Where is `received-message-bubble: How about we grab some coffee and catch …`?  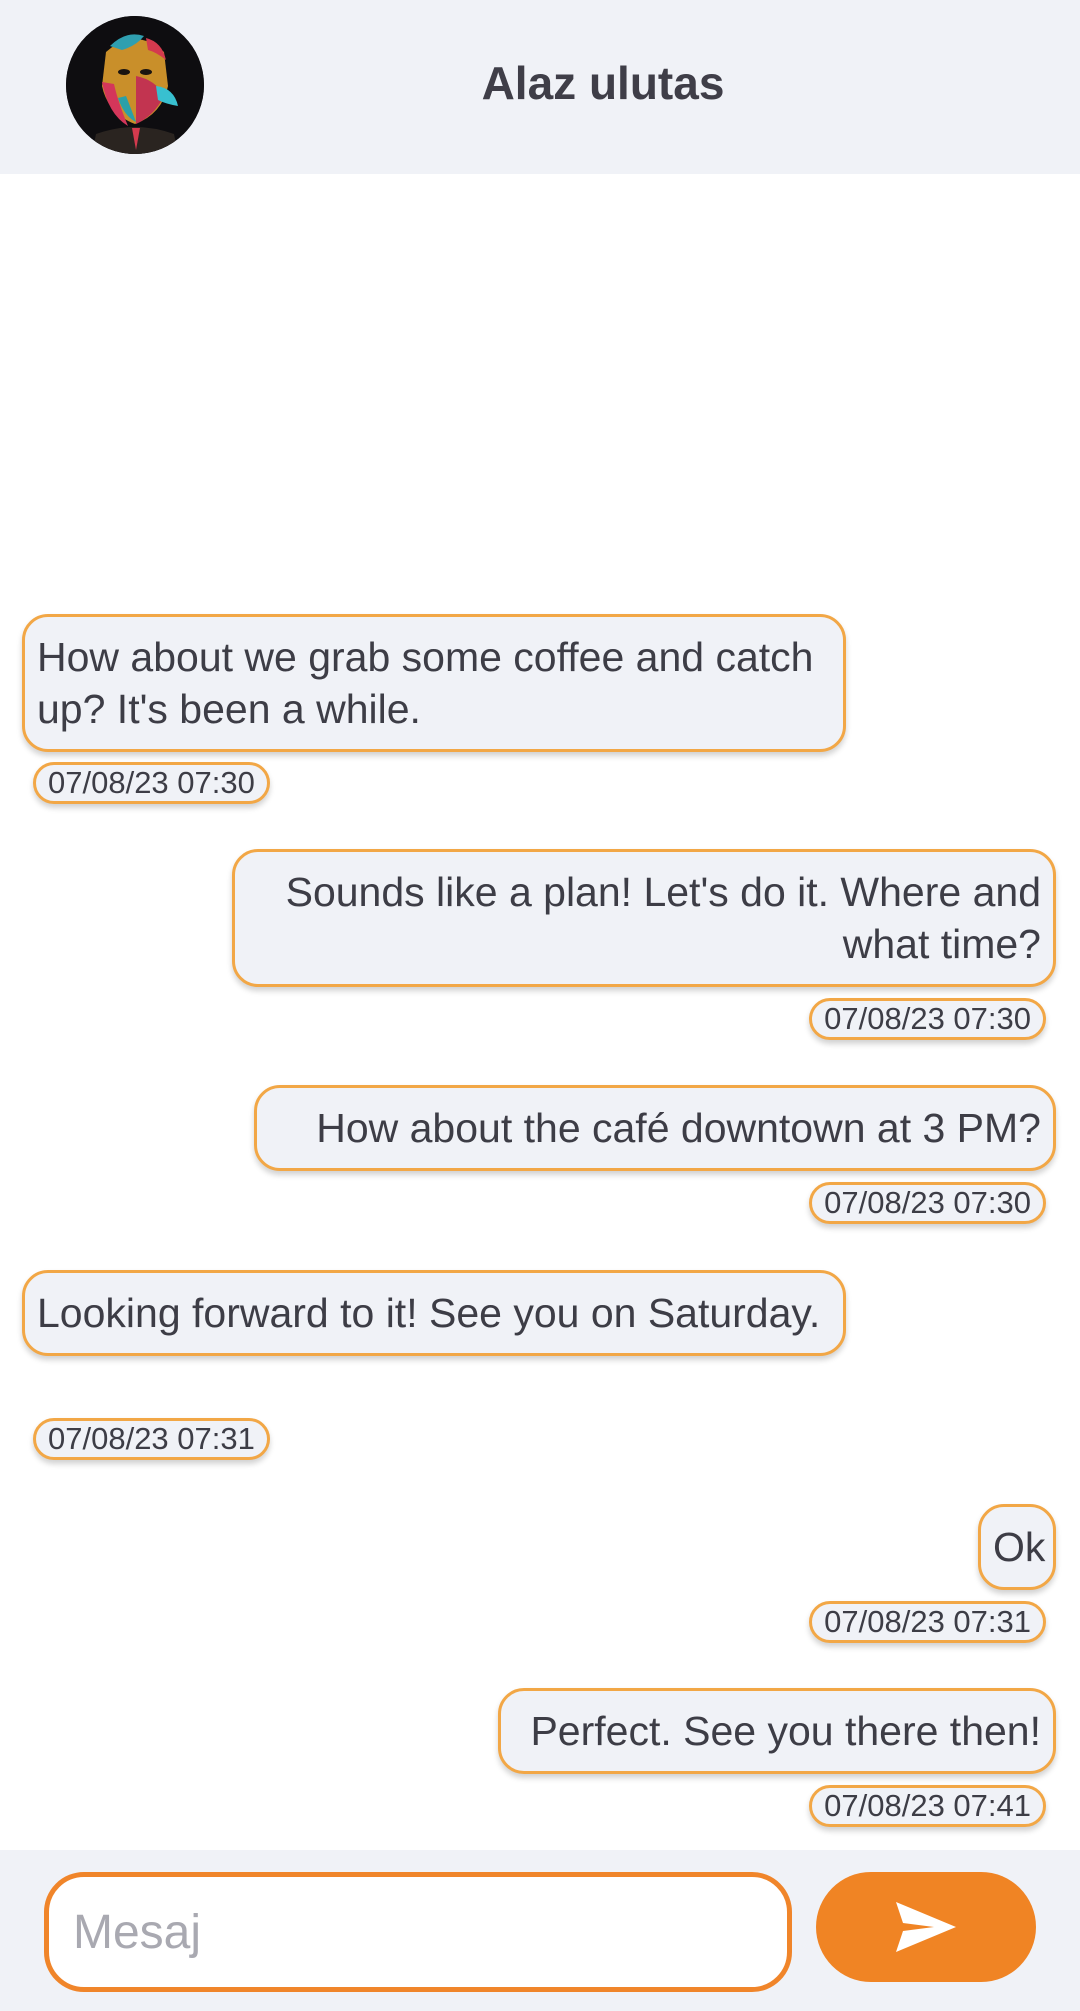 received-message-bubble: How about we grab some coffee and catch … is located at coordinates (434, 683).